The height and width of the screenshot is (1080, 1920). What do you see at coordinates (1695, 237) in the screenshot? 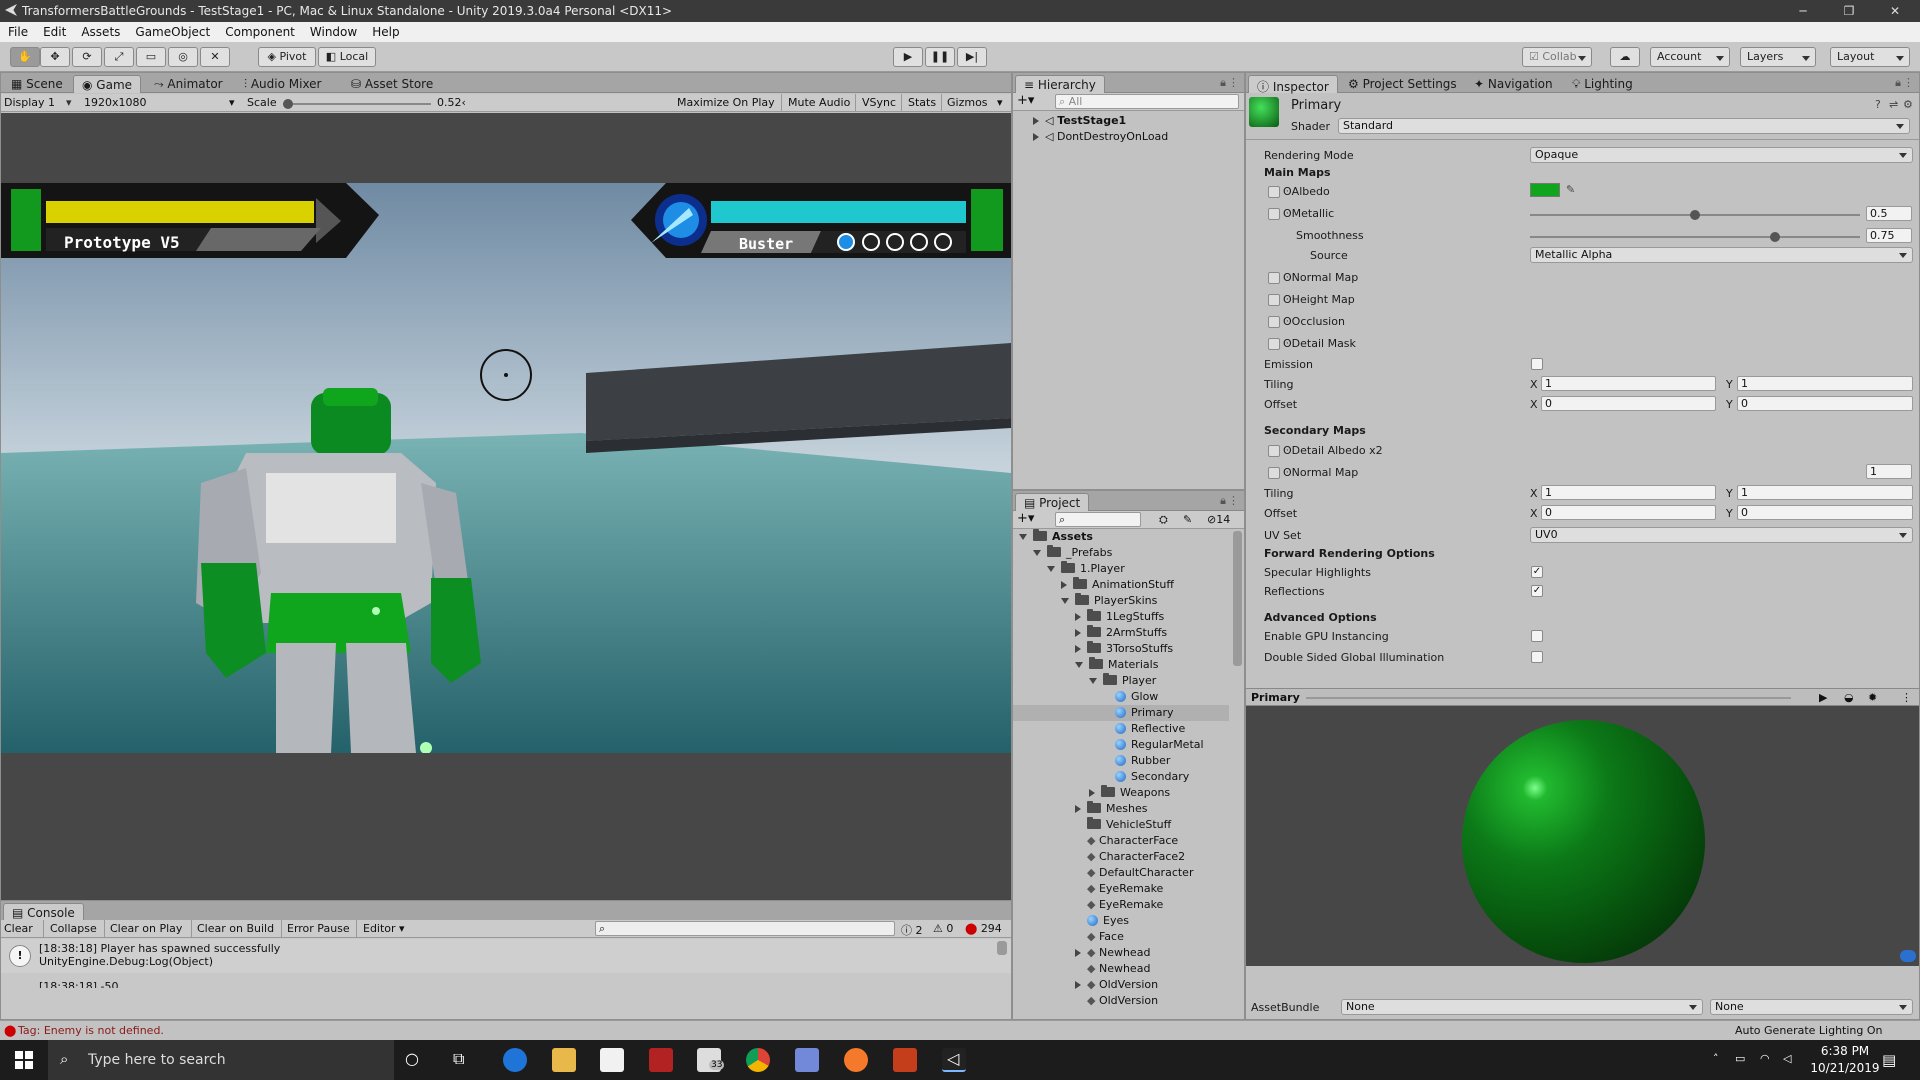
I see `smoothness-slider` at bounding box center [1695, 237].